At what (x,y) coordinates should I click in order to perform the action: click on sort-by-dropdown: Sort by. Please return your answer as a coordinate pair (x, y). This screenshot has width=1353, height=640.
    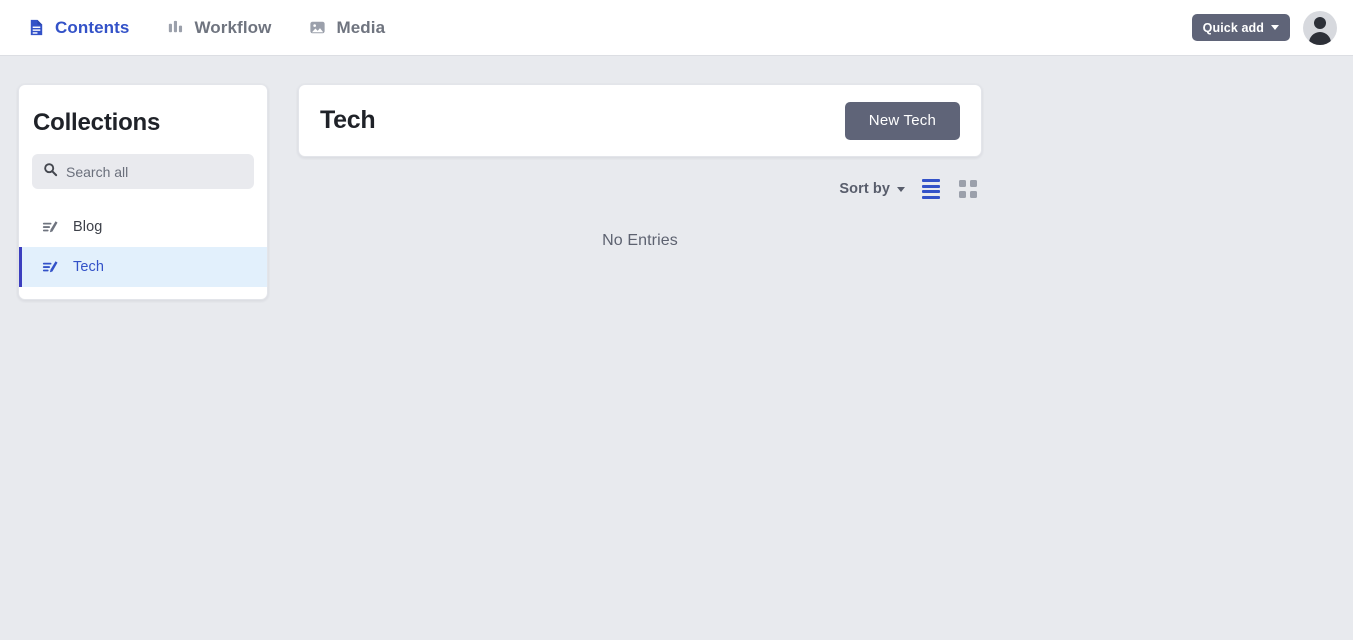
    Looking at the image, I should click on (872, 189).